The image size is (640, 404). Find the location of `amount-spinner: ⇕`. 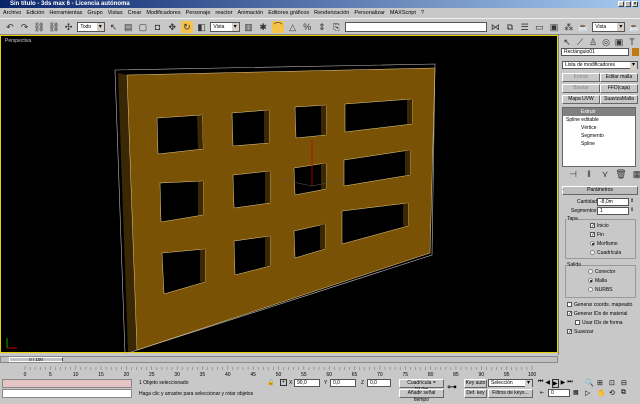

amount-spinner: ⇕ is located at coordinates (632, 201).